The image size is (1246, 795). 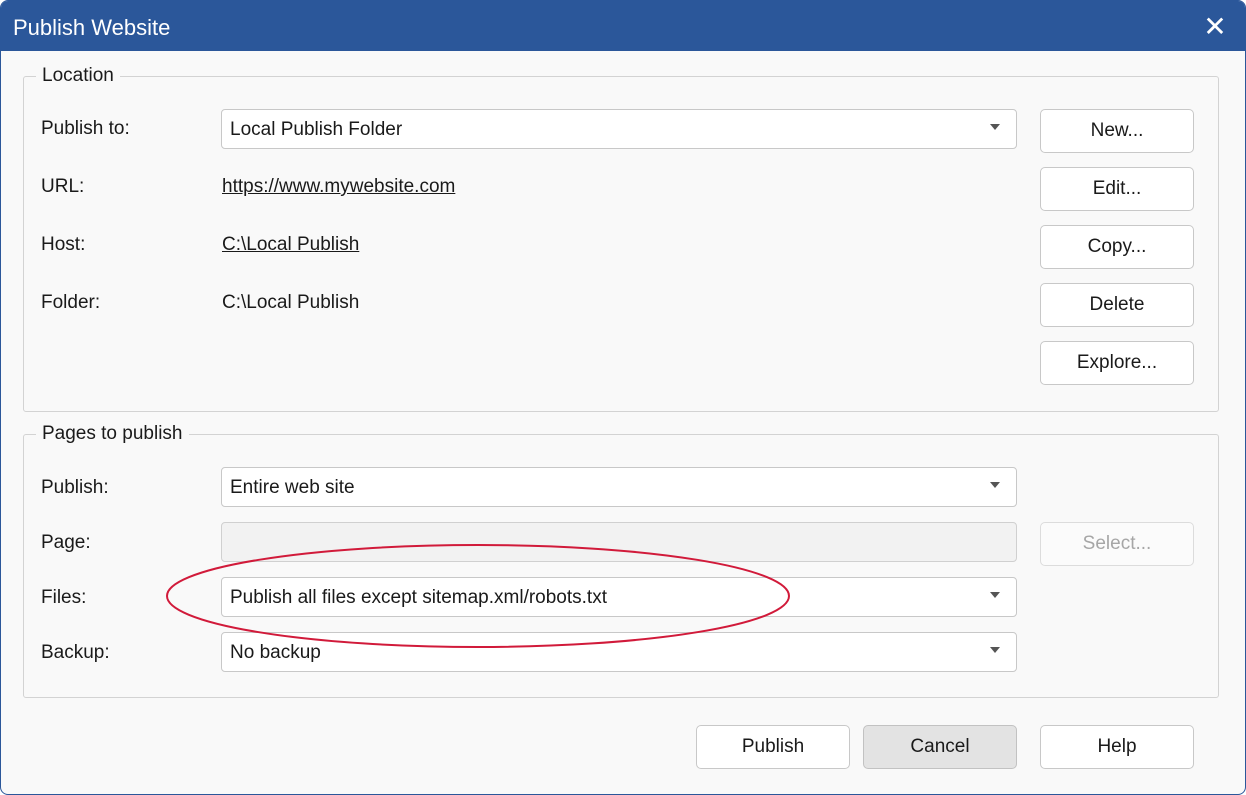 What do you see at coordinates (63, 186) in the screenshot?
I see `url-label: URL:` at bounding box center [63, 186].